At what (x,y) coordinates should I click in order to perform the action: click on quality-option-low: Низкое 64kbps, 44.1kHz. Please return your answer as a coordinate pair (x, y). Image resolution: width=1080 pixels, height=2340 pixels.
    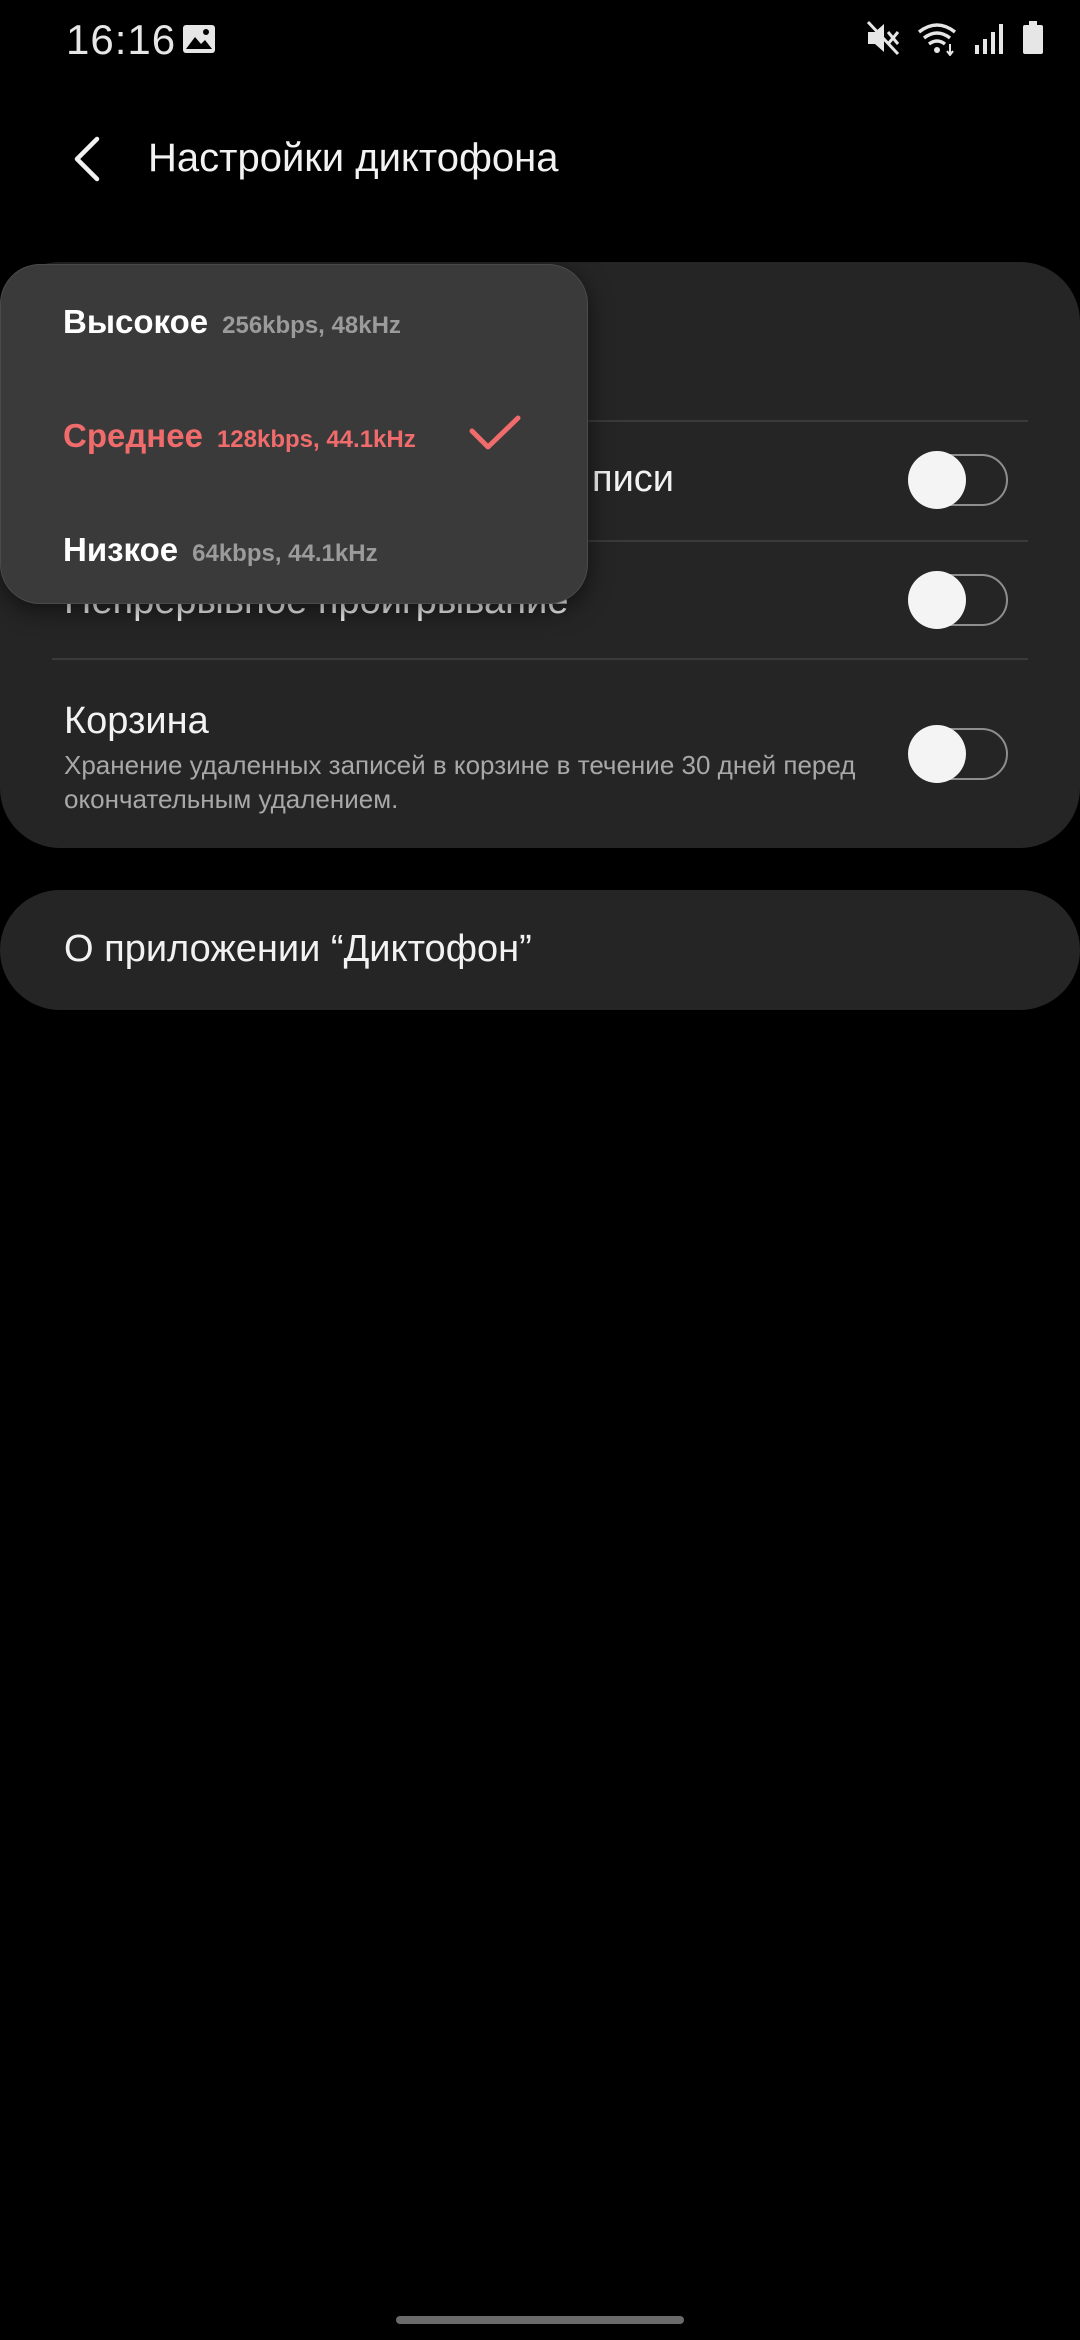
    Looking at the image, I should click on (220, 561).